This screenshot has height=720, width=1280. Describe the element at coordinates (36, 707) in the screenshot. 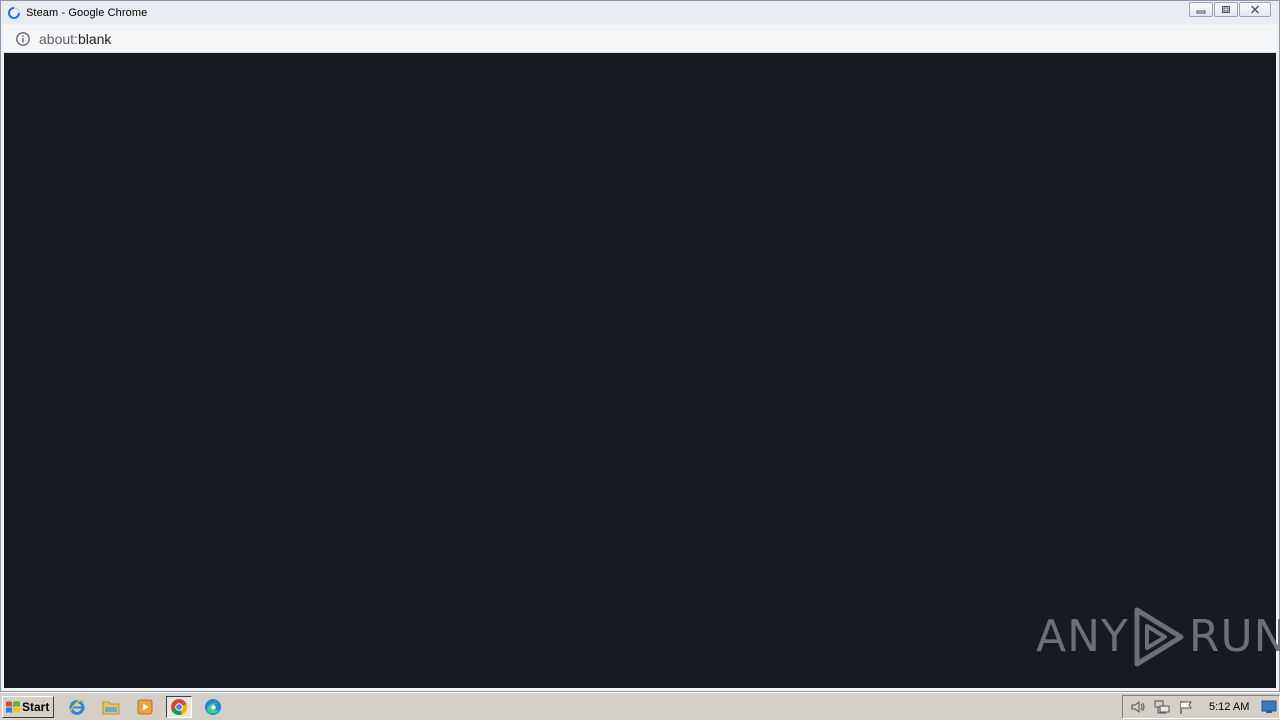

I see `start-label: Start` at that location.